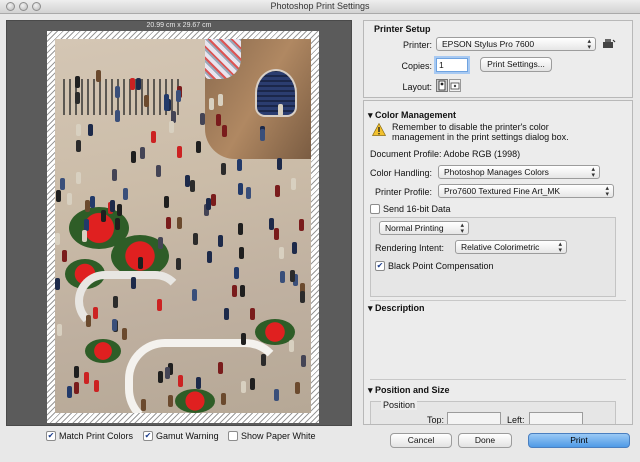 The width and height of the screenshot is (640, 462). I want to click on description-title: Description, so click(400, 308).